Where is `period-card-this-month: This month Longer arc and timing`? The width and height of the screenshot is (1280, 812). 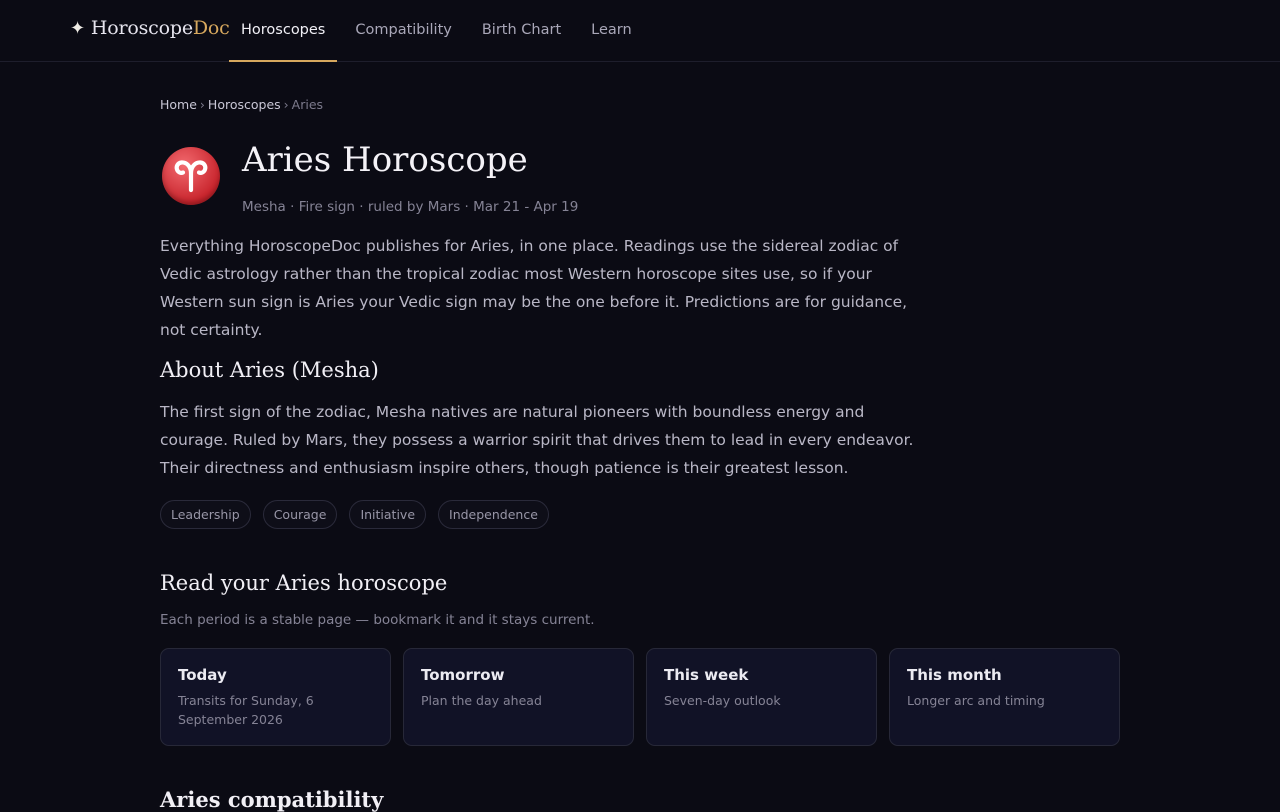
period-card-this-month: This month Longer arc and timing is located at coordinates (1004, 697).